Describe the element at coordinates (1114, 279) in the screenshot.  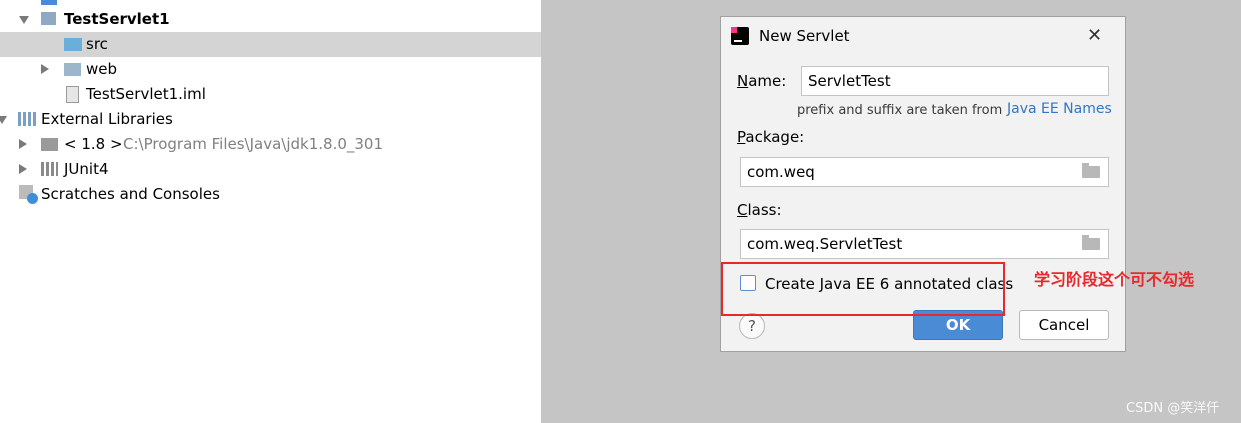
I see `annotation-text: 学习阶段这个可不勾选` at that location.